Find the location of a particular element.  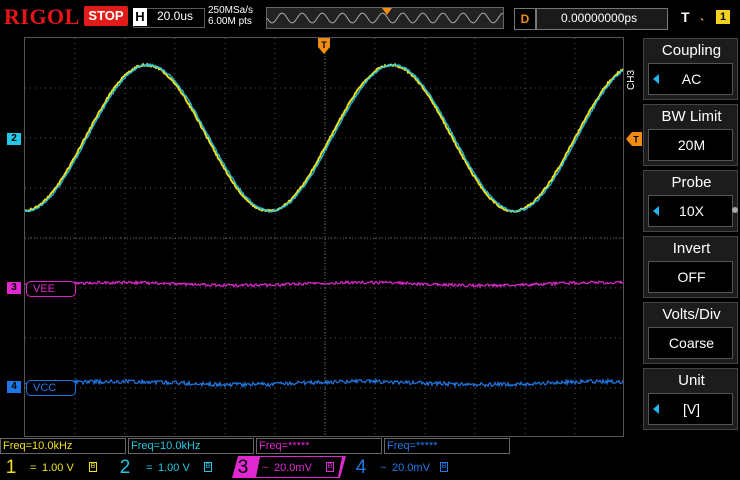

ch3-frequency: Freq=***** is located at coordinates (319, 446).